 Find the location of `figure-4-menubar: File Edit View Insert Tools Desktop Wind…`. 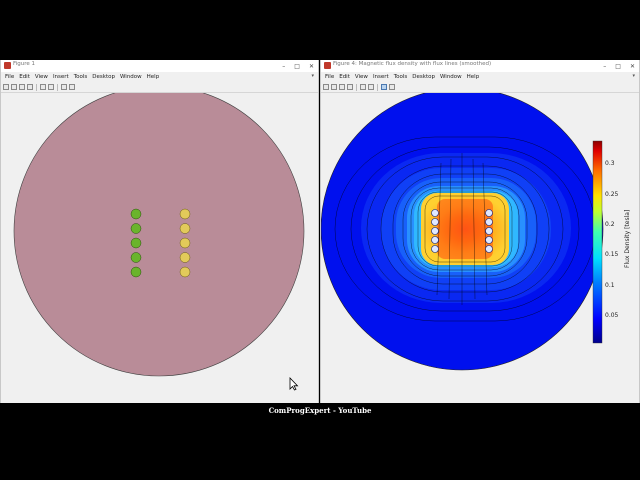

figure-4-menubar: File Edit View Insert Tools Desktop Wind… is located at coordinates (480, 77).